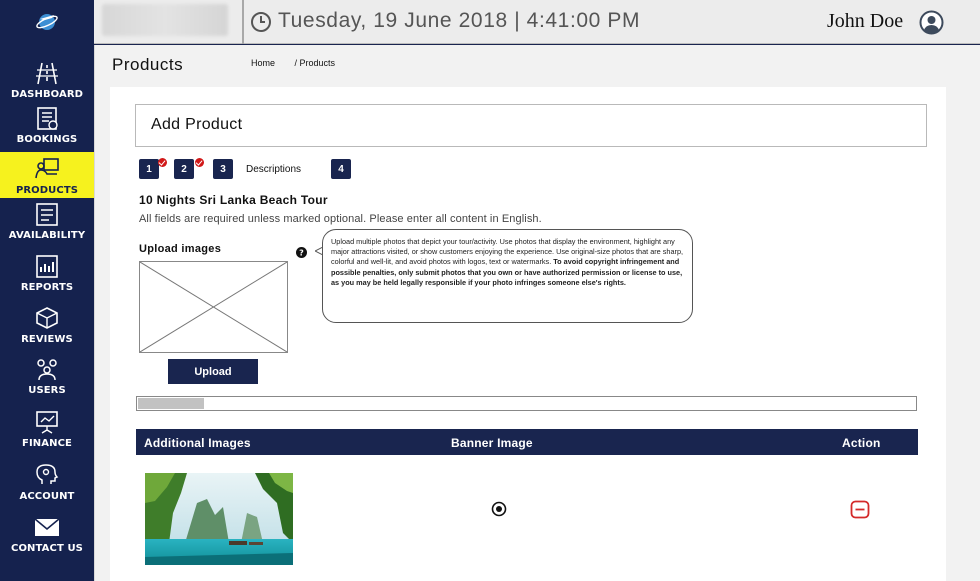 This screenshot has width=980, height=581. I want to click on step-2-check-icon, so click(199, 162).